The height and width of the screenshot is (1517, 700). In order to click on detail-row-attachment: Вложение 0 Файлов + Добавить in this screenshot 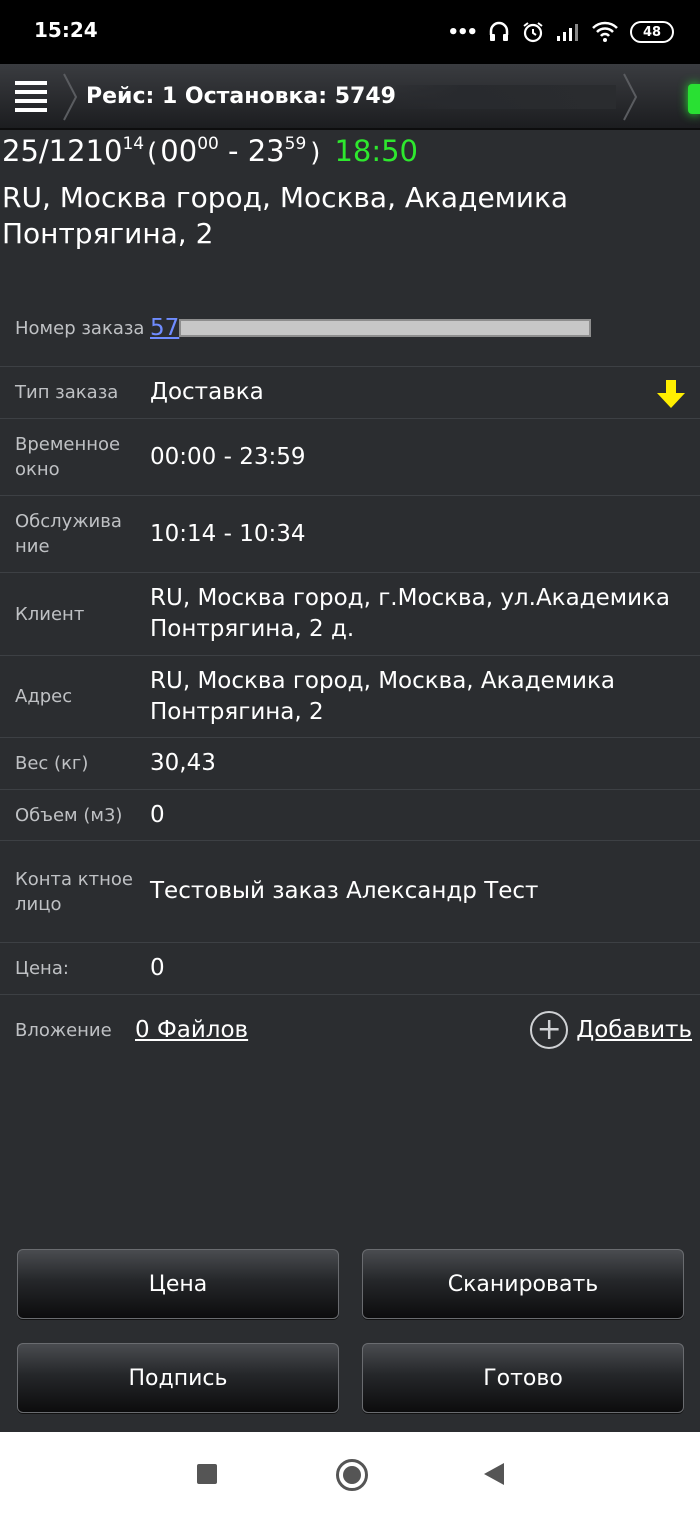, I will do `click(350, 1030)`.